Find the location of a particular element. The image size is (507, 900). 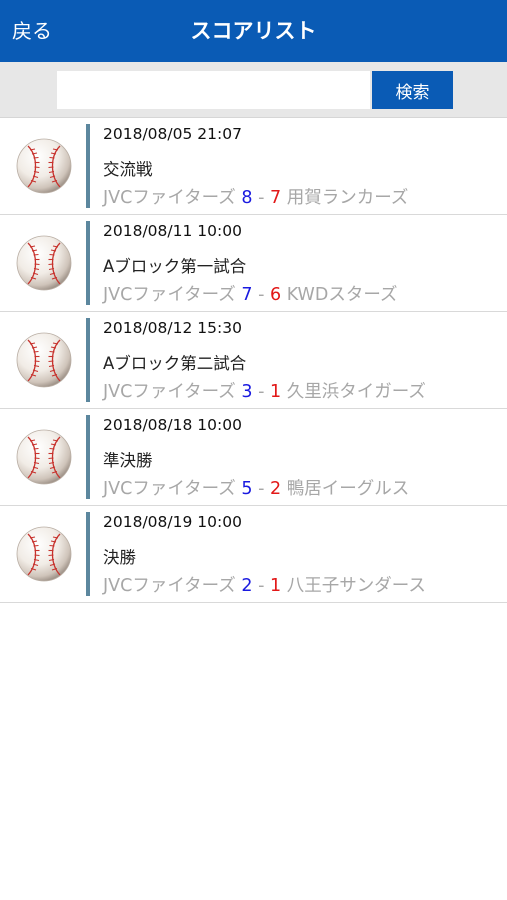

game-datetime: 2018/08/12 15:30 is located at coordinates (172, 328).